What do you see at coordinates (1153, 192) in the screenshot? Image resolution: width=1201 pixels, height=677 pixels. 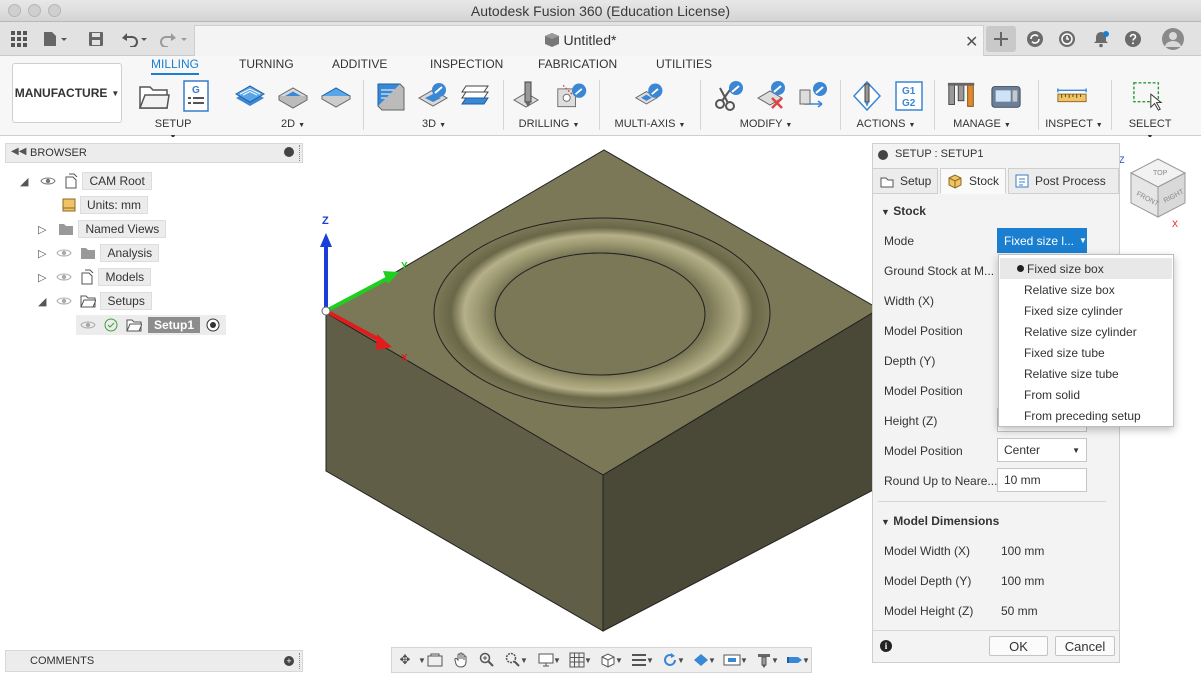 I see `view-cube: TOP FRONT RIGHT Z X` at bounding box center [1153, 192].